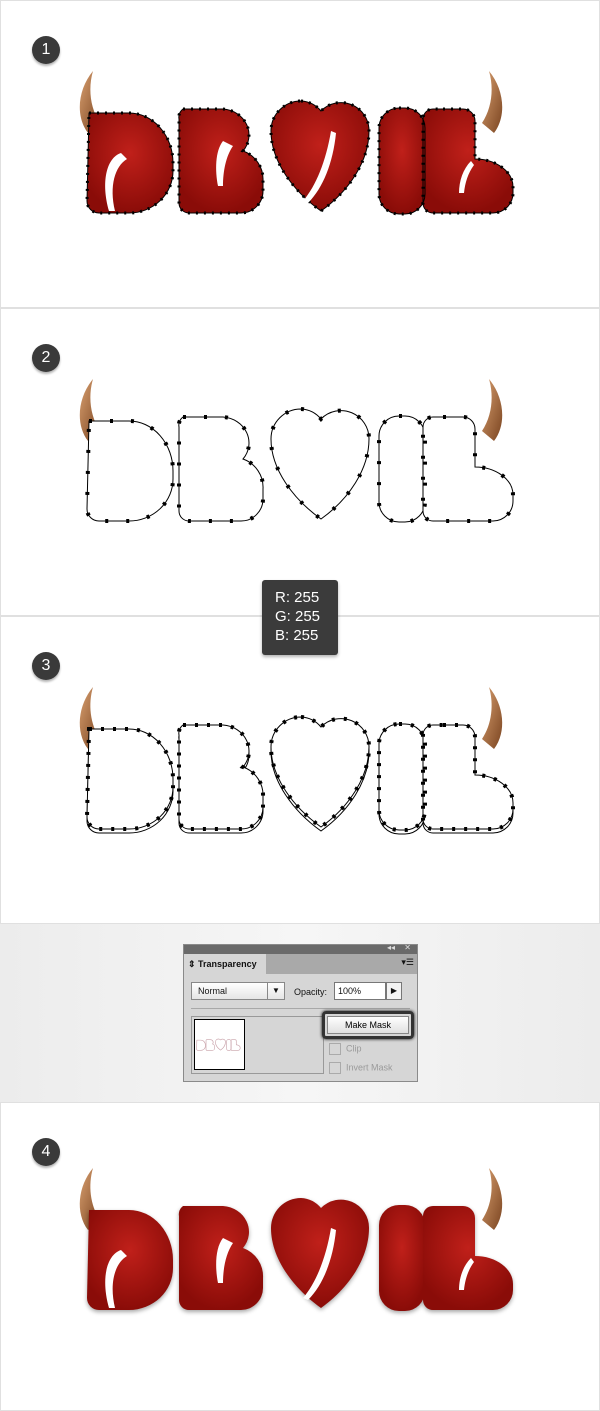  I want to click on opacity-input: 100%, so click(360, 991).